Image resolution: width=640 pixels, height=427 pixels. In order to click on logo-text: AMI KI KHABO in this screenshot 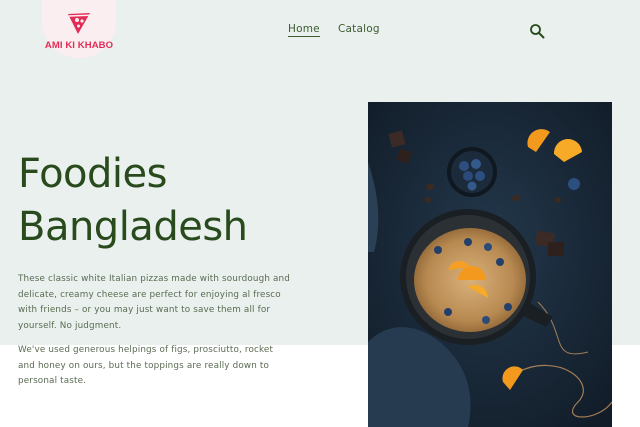, I will do `click(79, 45)`.